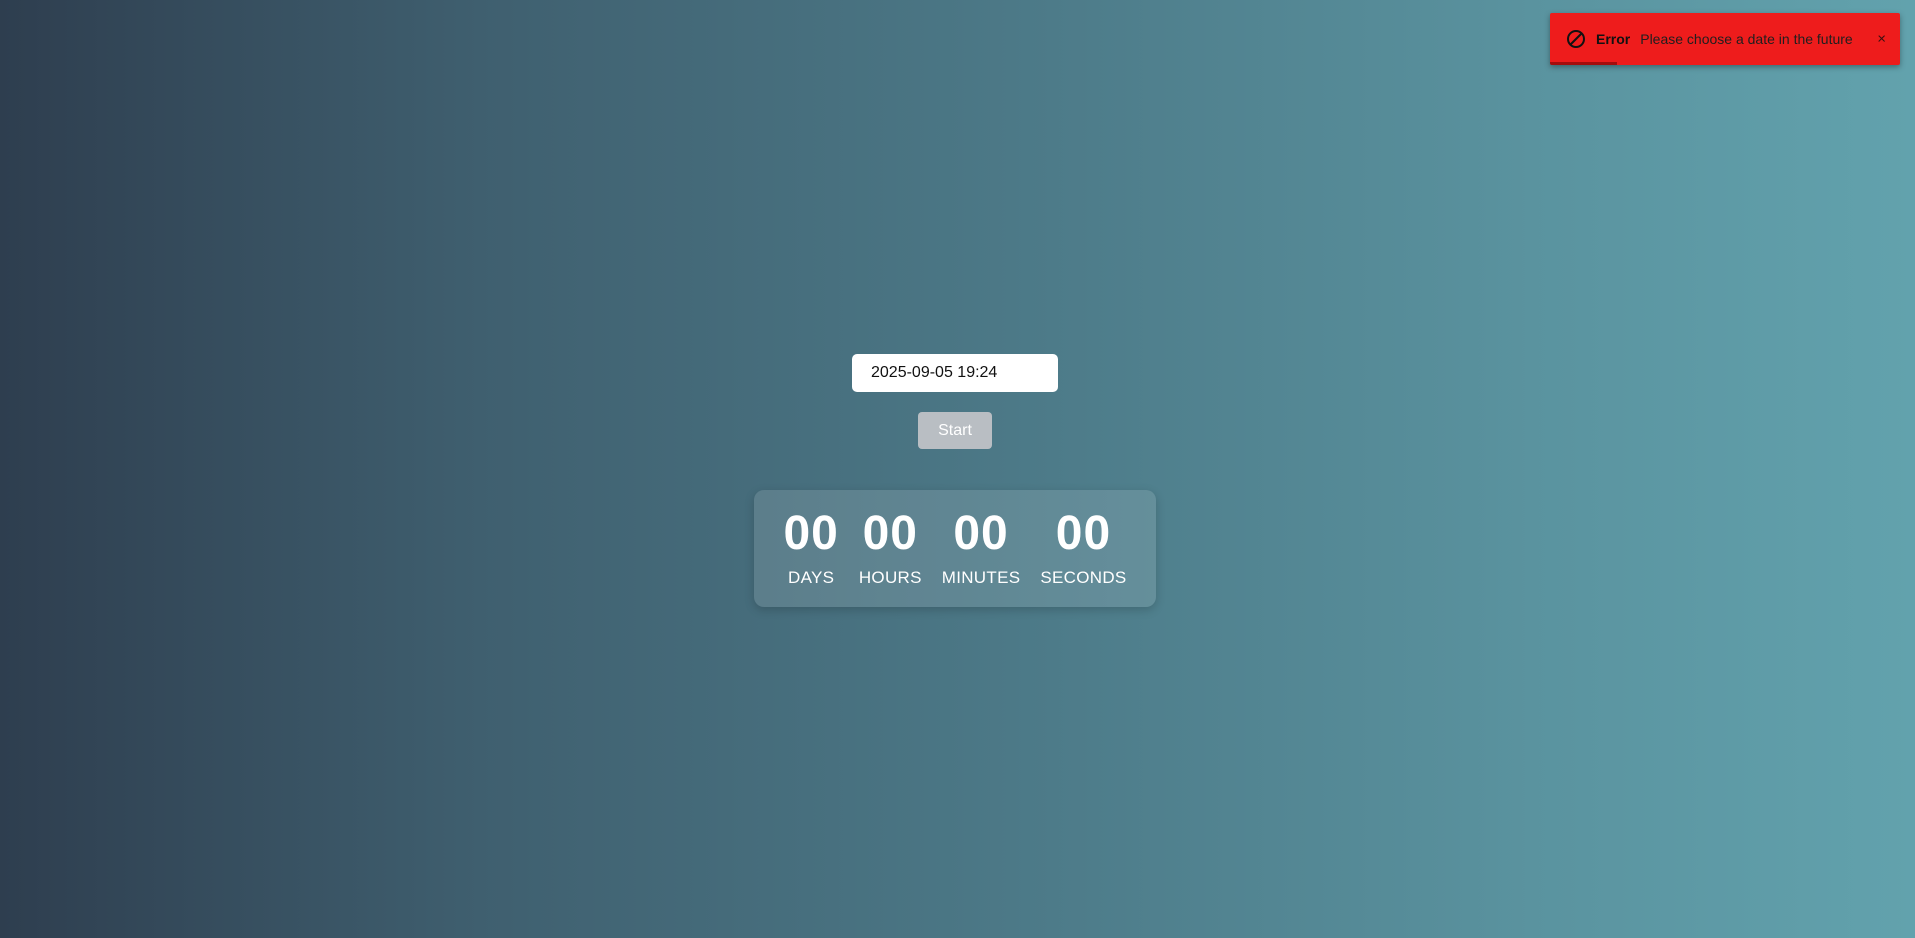  Describe the element at coordinates (1083, 533) in the screenshot. I see `seconds-value: 00` at that location.